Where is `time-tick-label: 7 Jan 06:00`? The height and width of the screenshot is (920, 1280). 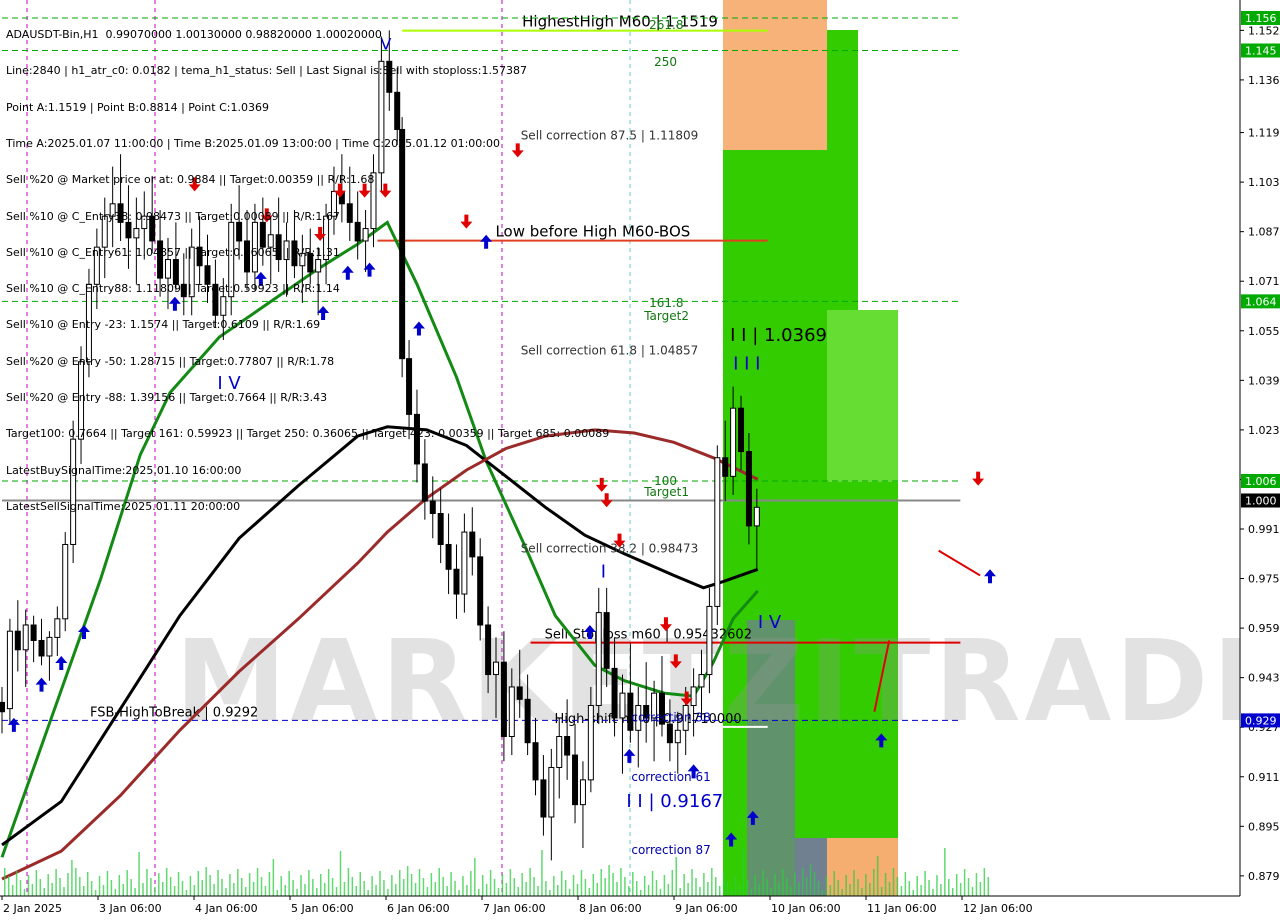 time-tick-label: 7 Jan 06:00 is located at coordinates (514, 908).